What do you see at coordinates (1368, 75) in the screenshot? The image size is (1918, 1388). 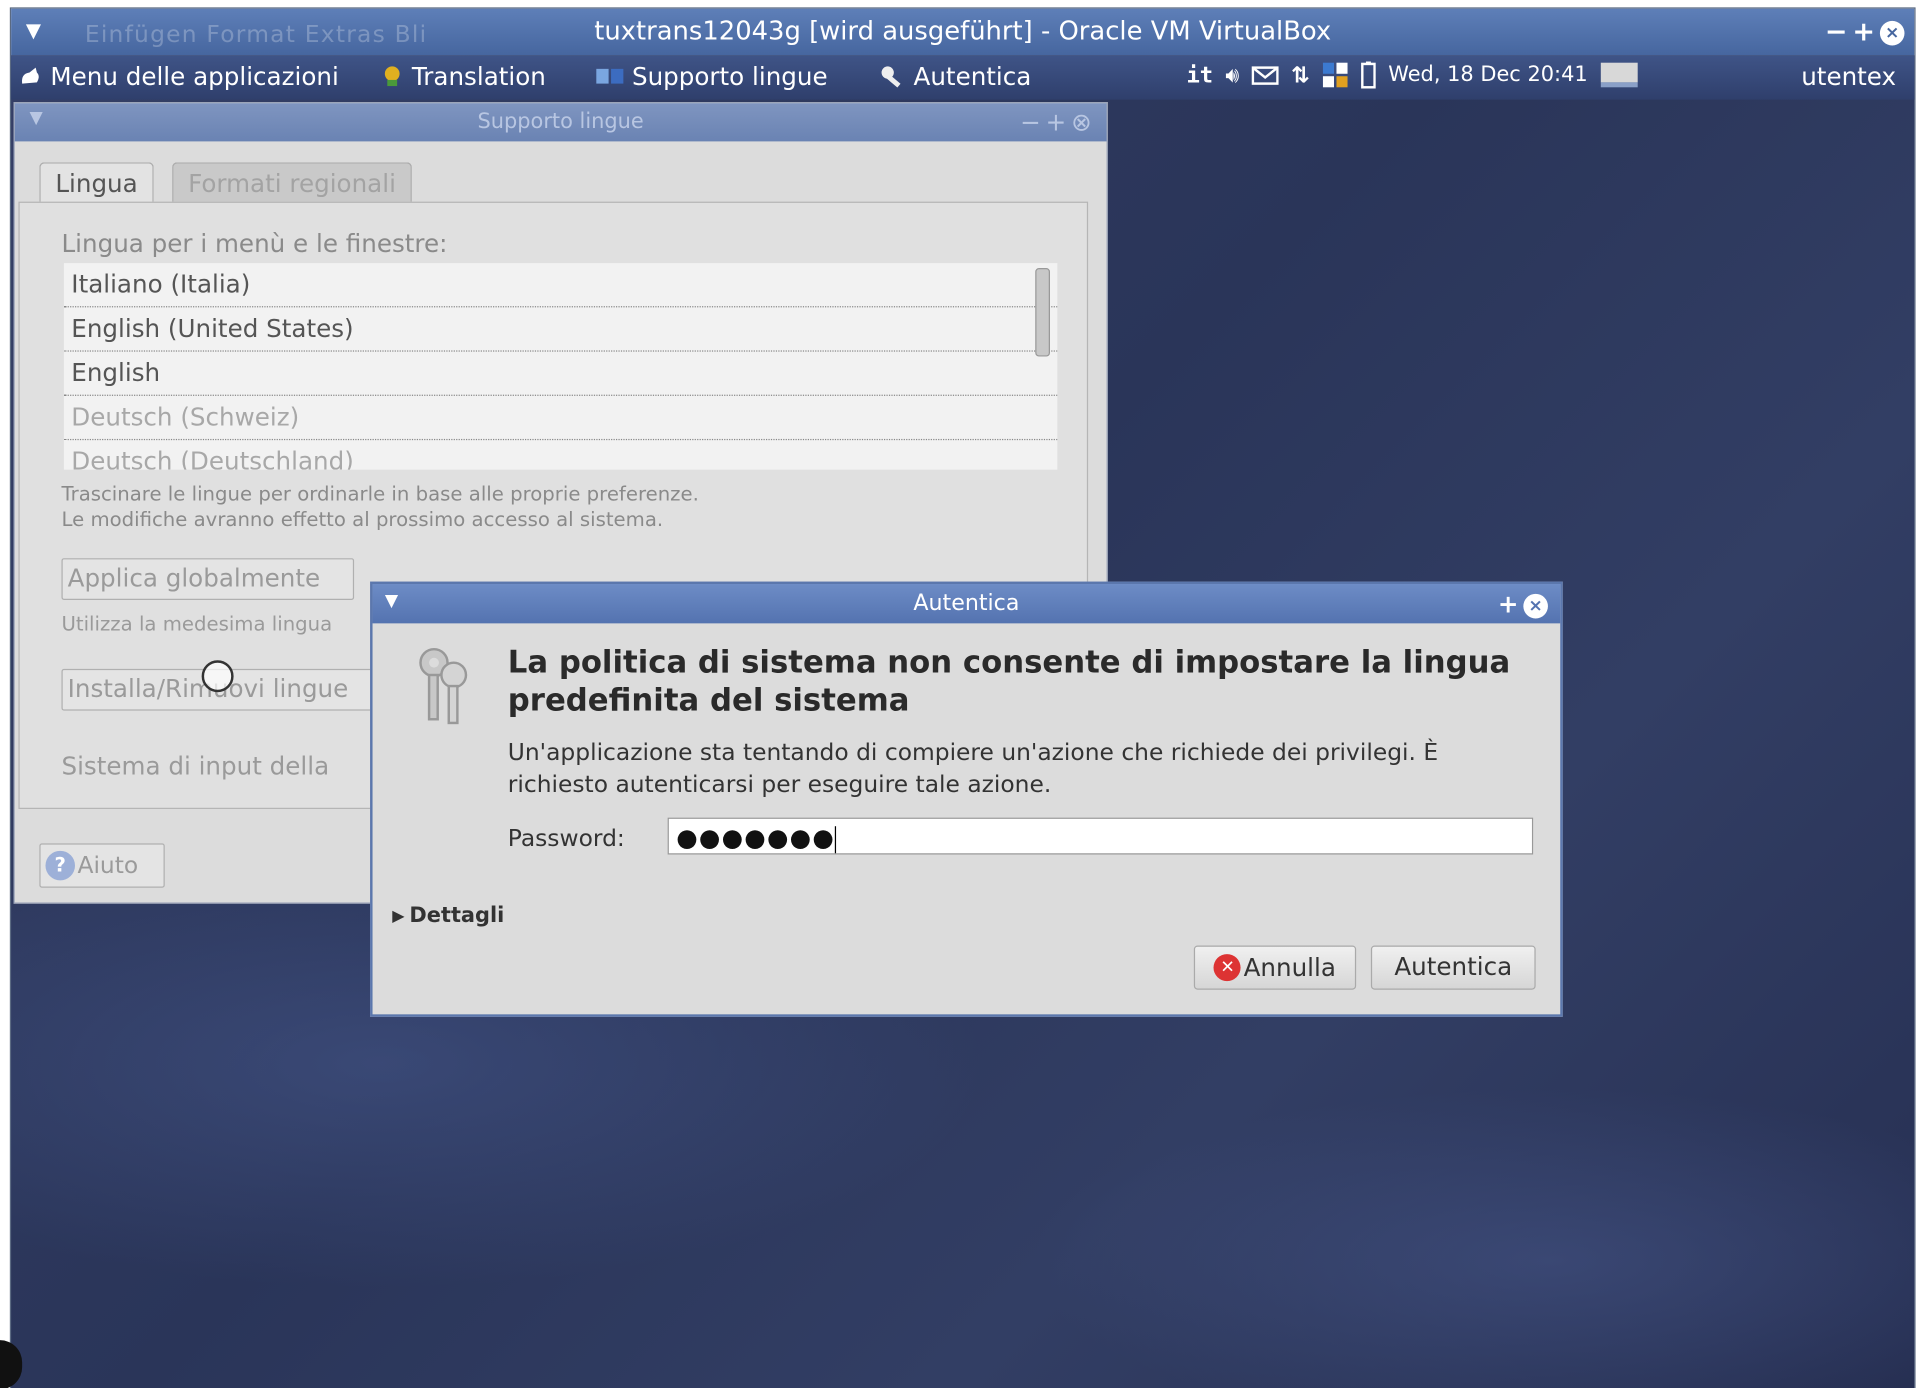 I see `battery-icon` at bounding box center [1368, 75].